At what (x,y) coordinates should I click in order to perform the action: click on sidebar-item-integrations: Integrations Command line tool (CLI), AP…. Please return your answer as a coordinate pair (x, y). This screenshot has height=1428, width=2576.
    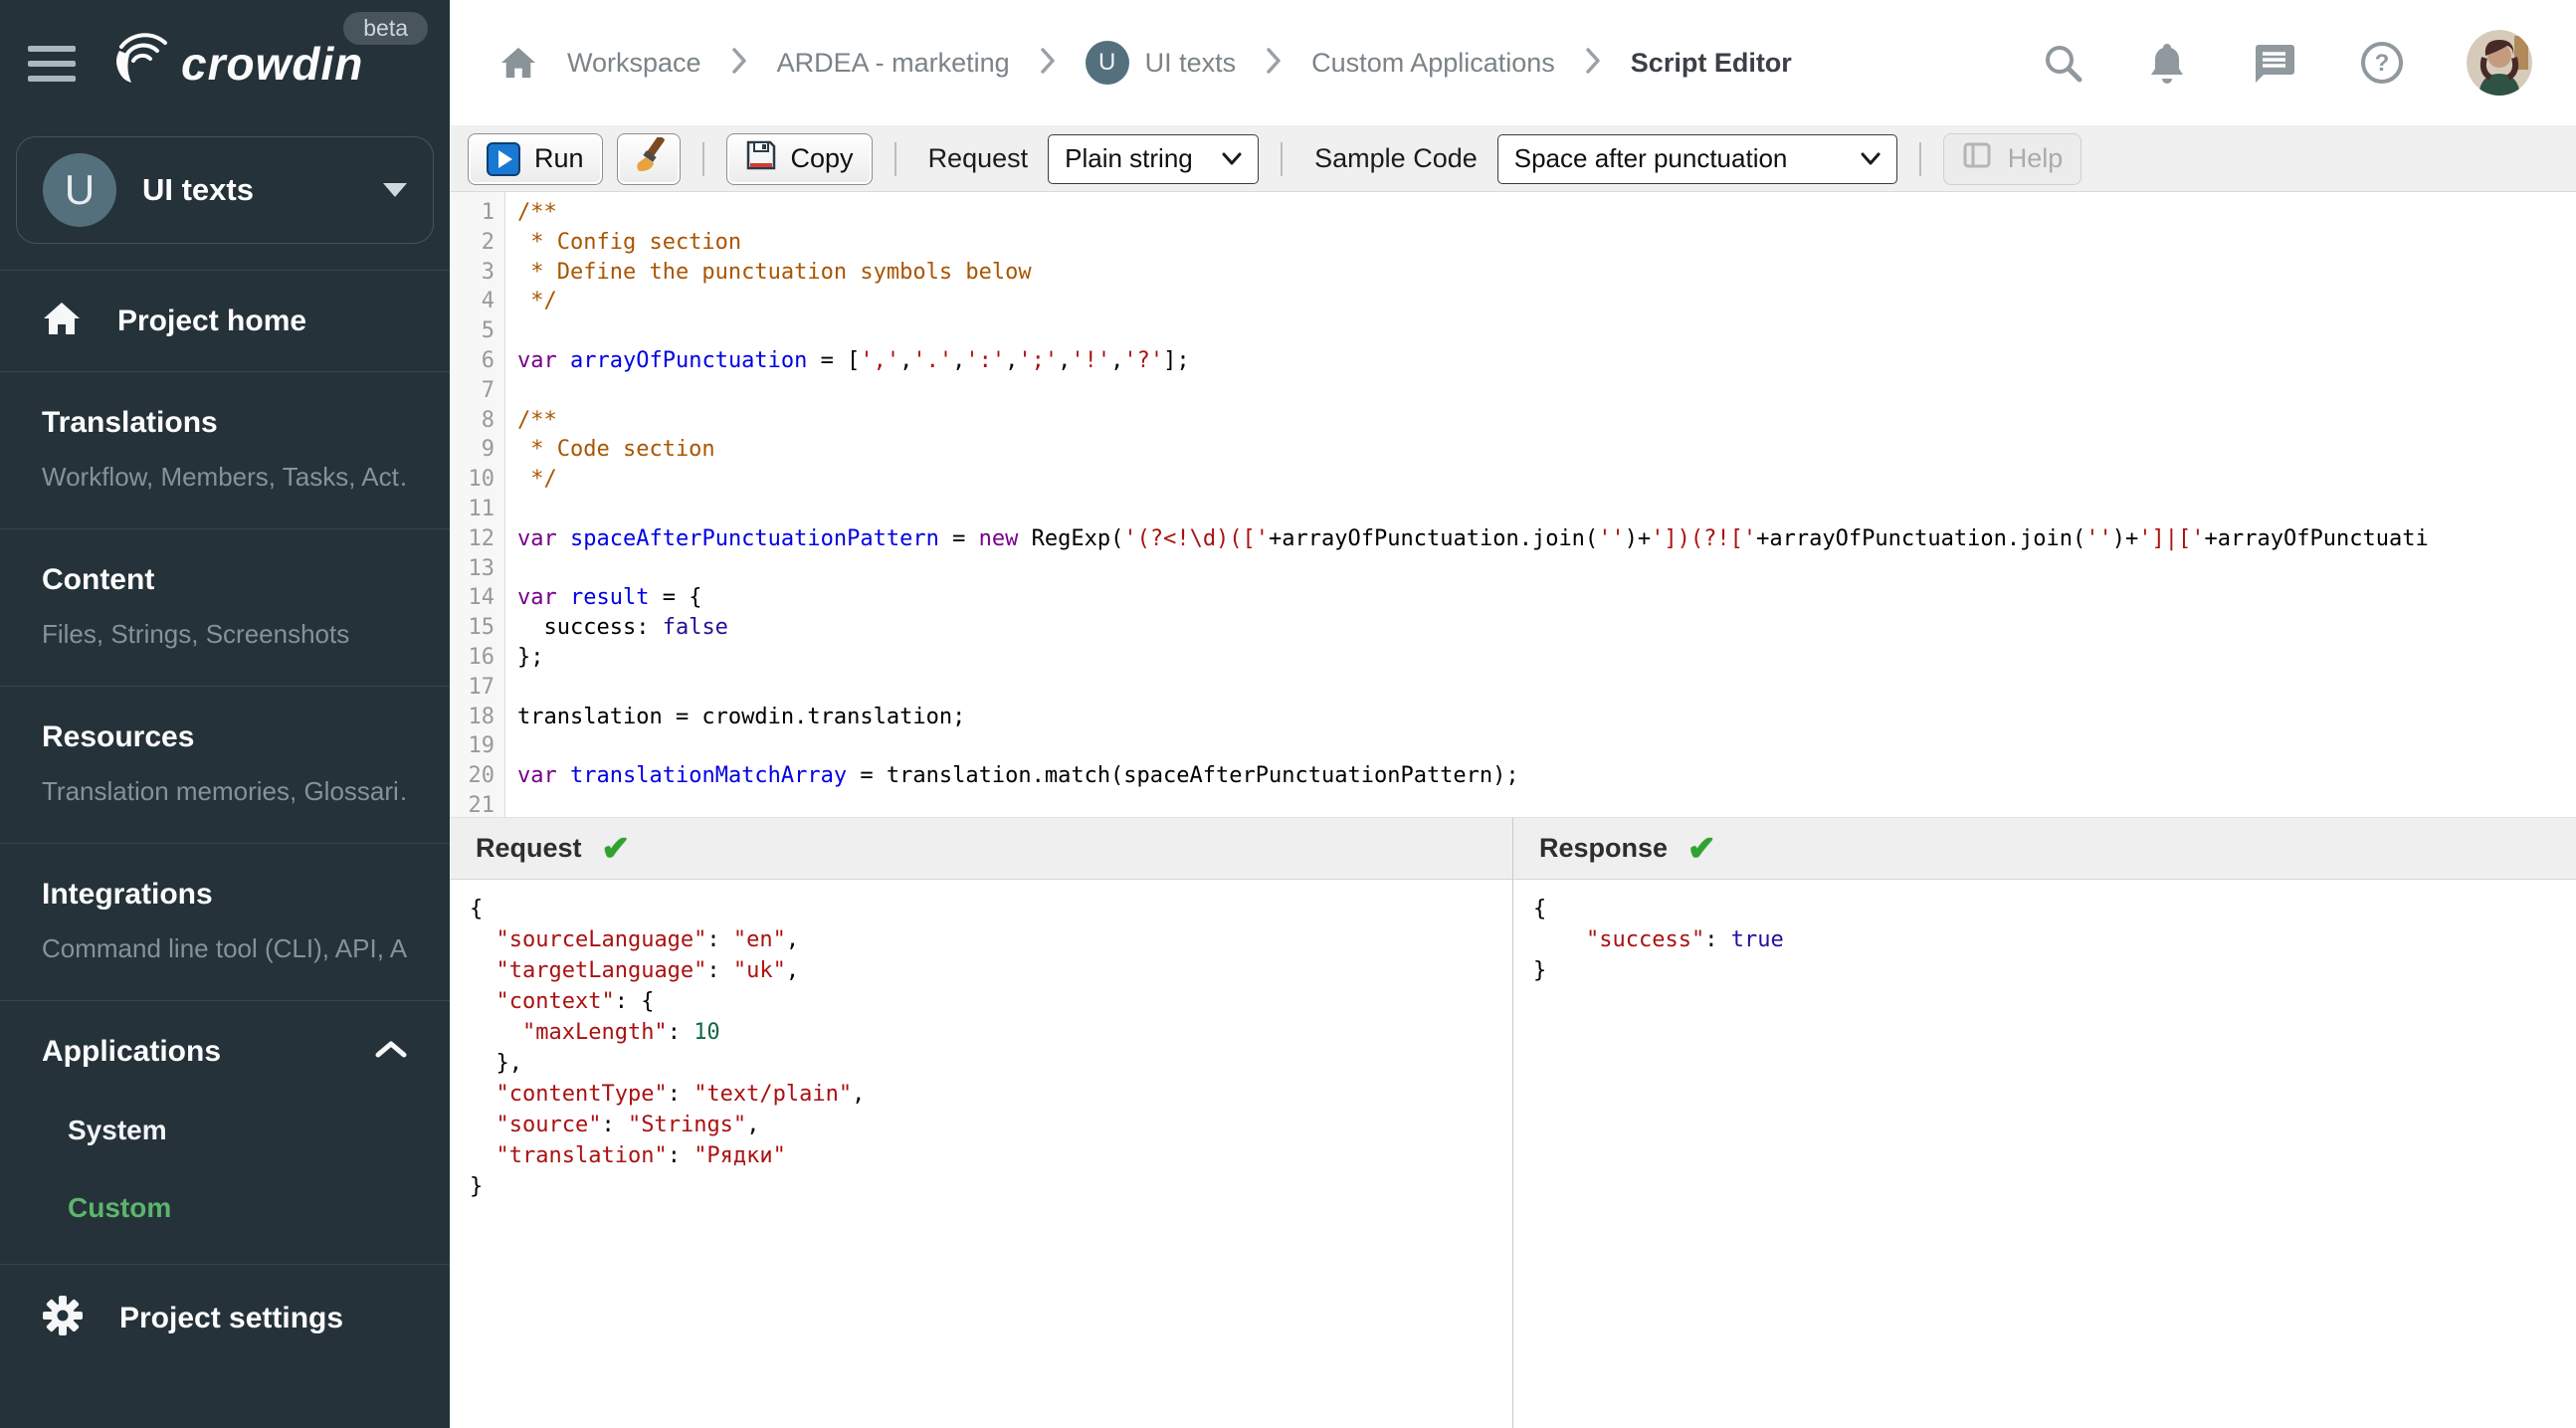
    Looking at the image, I should click on (225, 922).